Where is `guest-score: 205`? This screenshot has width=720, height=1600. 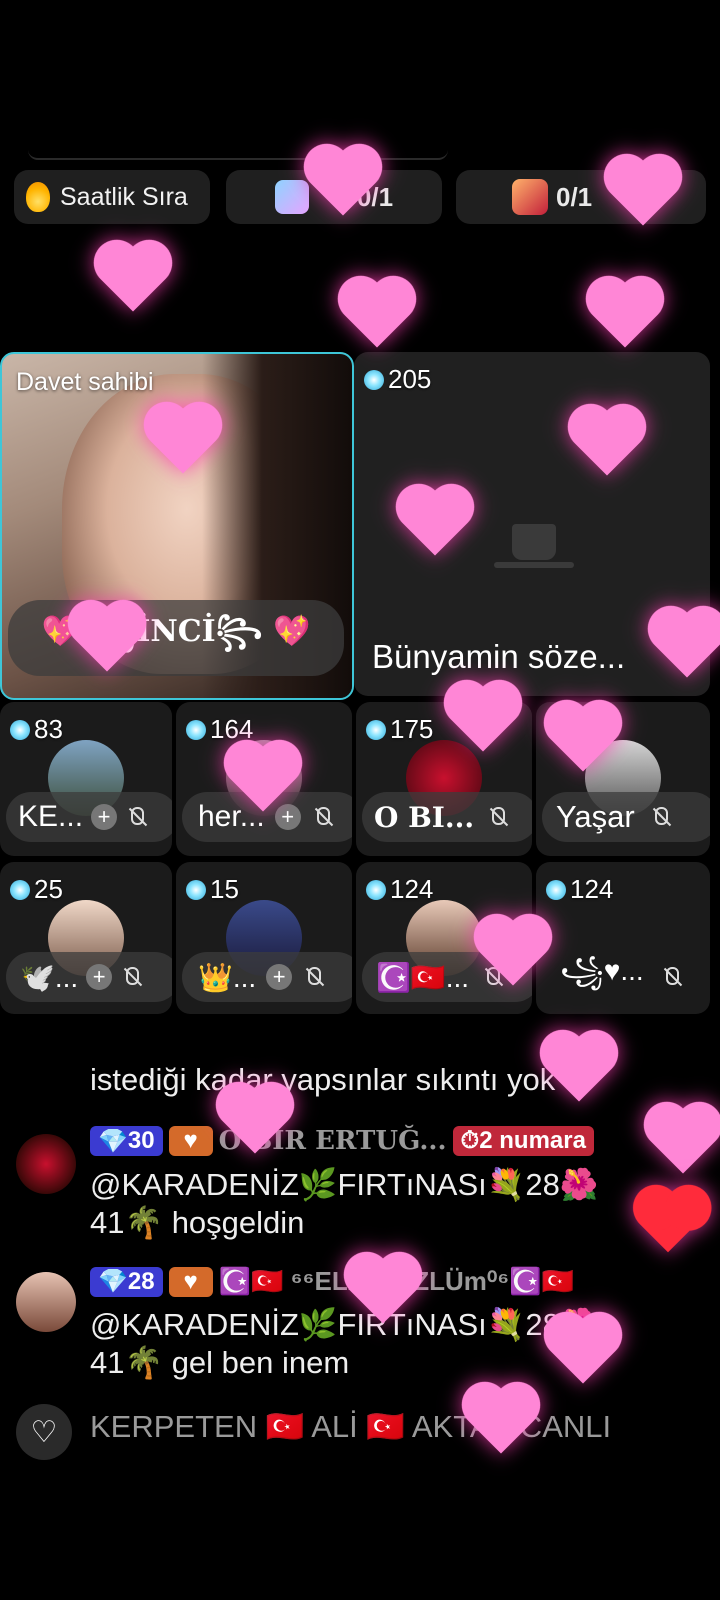
guest-score: 205 is located at coordinates (397, 379).